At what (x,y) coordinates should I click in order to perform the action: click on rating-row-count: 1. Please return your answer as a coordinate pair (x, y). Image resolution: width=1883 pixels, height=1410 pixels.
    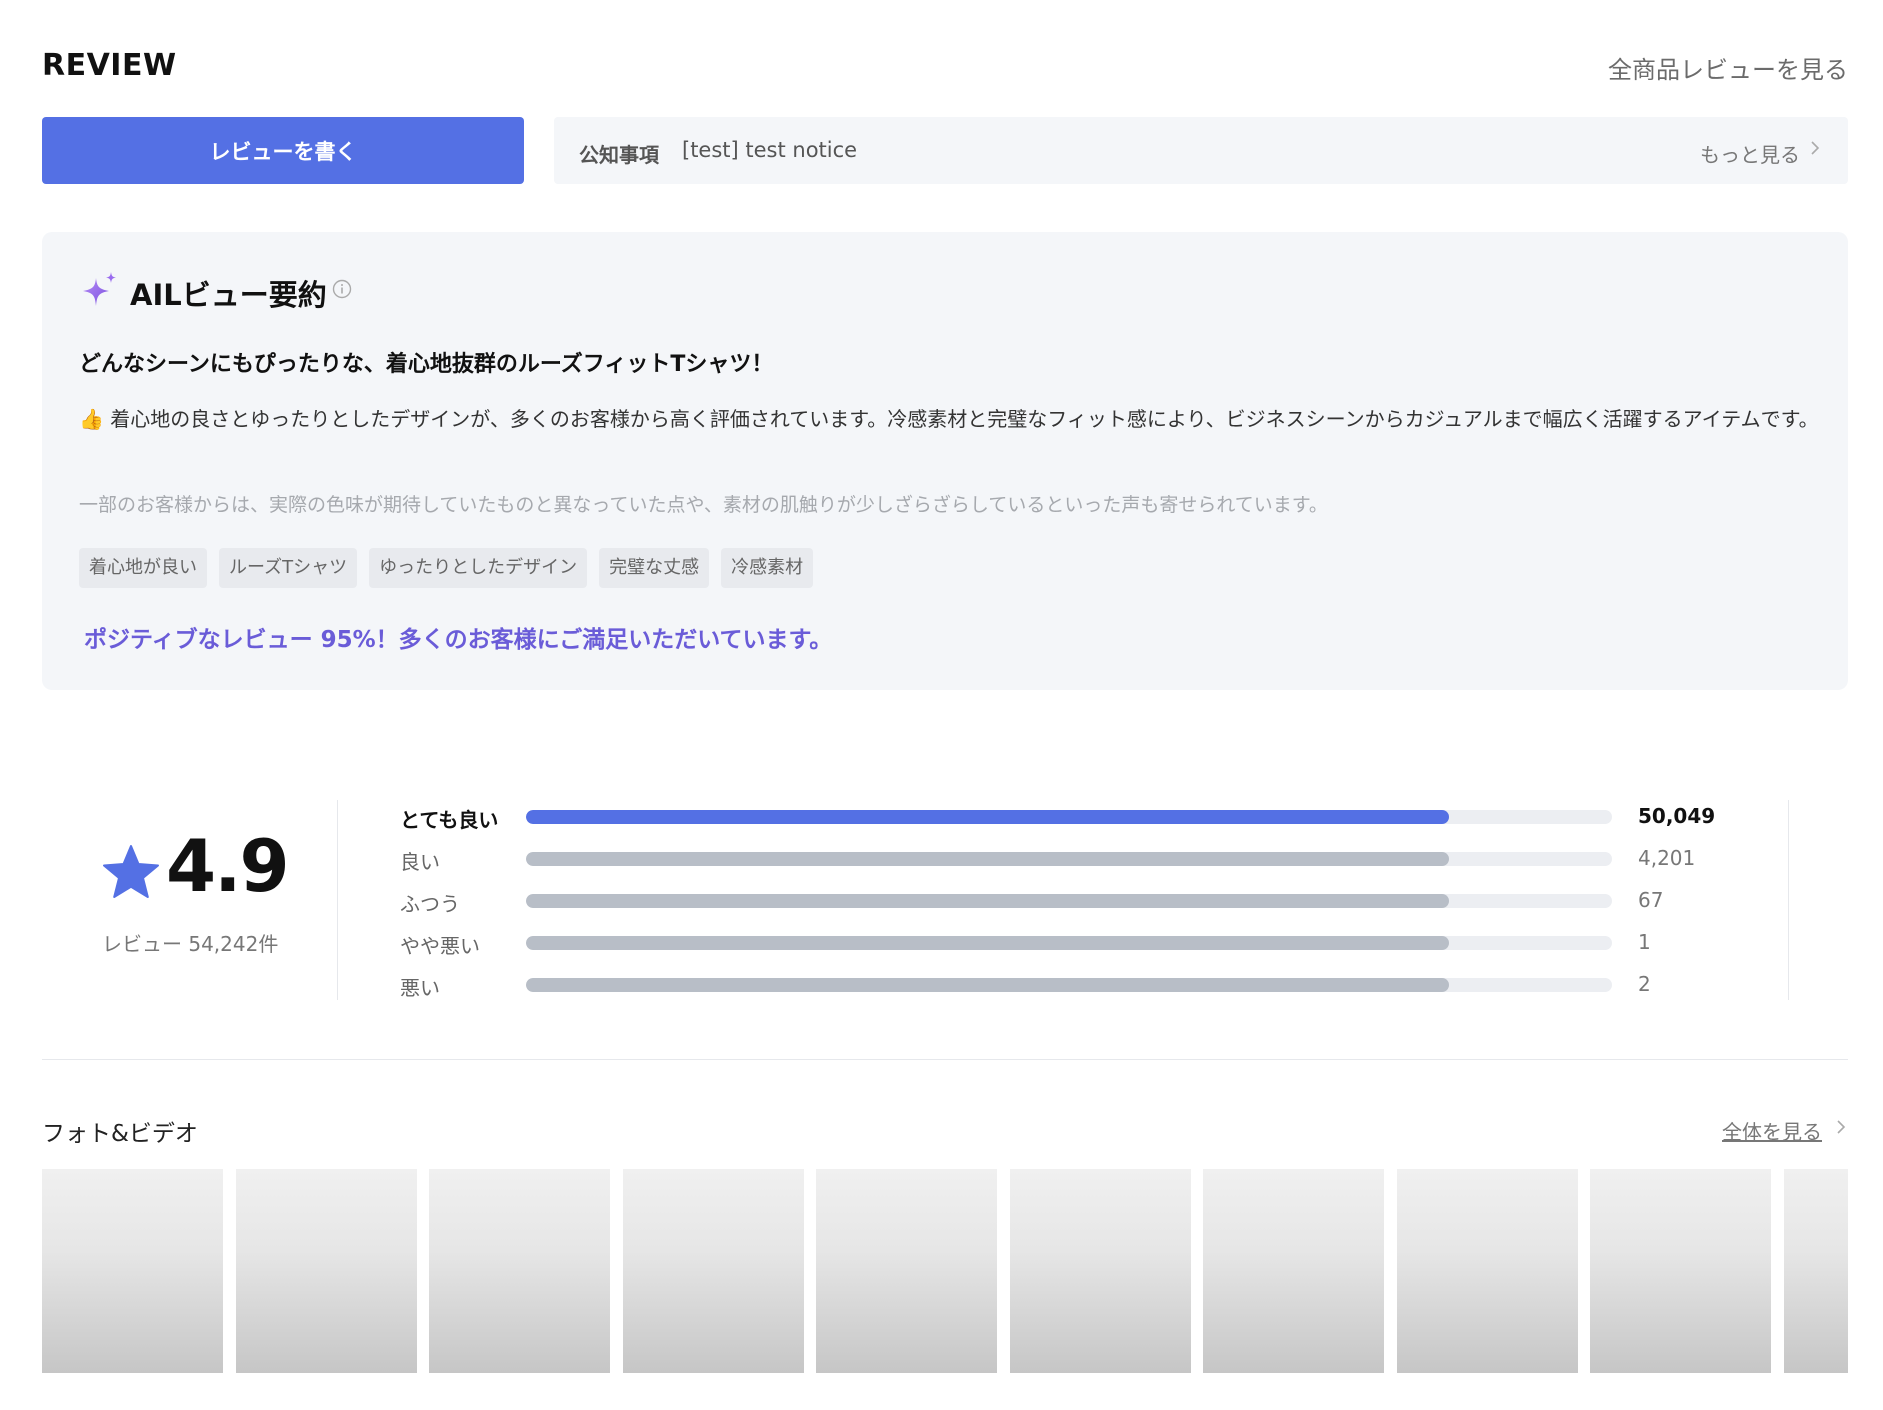
    Looking at the image, I should click on (1644, 942).